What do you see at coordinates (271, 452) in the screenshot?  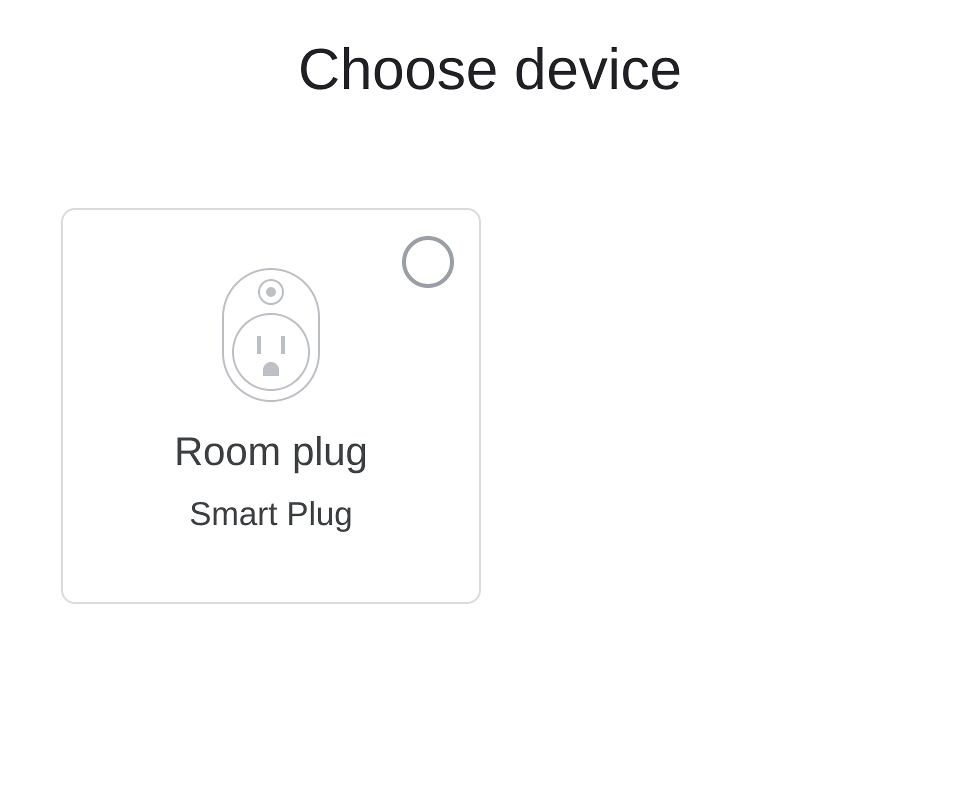 I see `device-name: Room plug` at bounding box center [271, 452].